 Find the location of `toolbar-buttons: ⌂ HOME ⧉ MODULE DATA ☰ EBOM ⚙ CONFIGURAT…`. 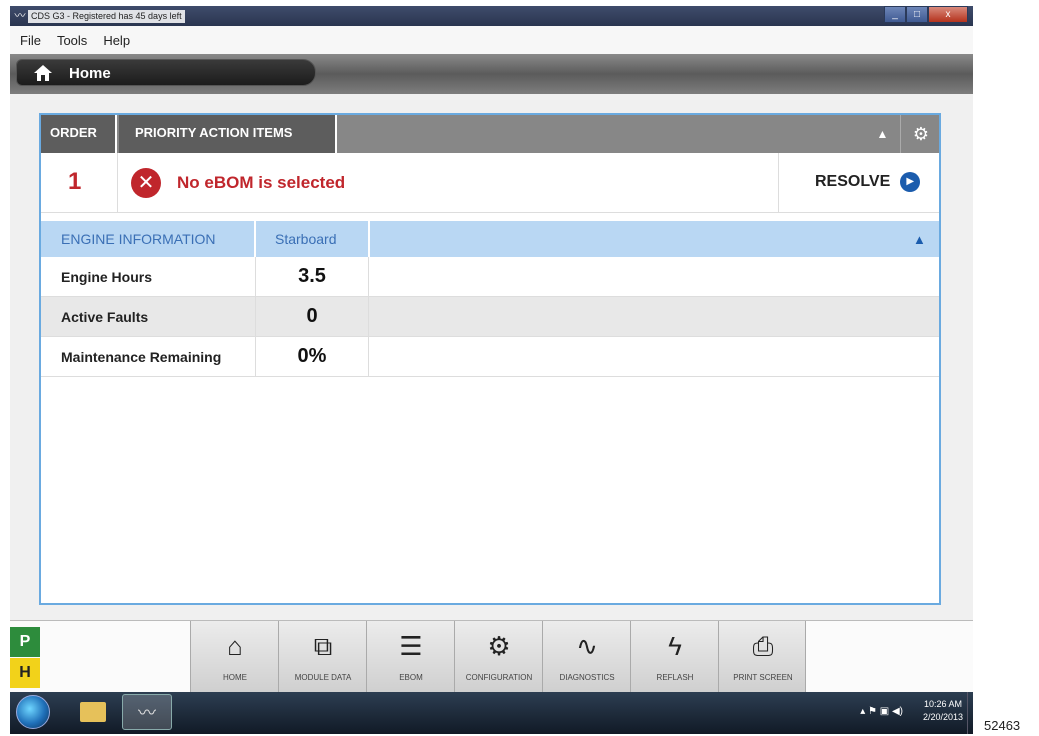

toolbar-buttons: ⌂ HOME ⧉ MODULE DATA ☰ EBOM ⚙ CONFIGURAT… is located at coordinates (498, 657).